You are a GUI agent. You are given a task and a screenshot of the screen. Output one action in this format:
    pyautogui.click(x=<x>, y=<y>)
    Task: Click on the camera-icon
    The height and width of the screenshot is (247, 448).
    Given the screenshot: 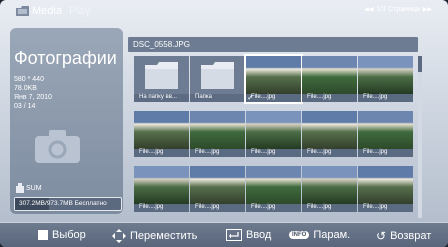 What is the action you would take?
    pyautogui.click(x=57, y=146)
    